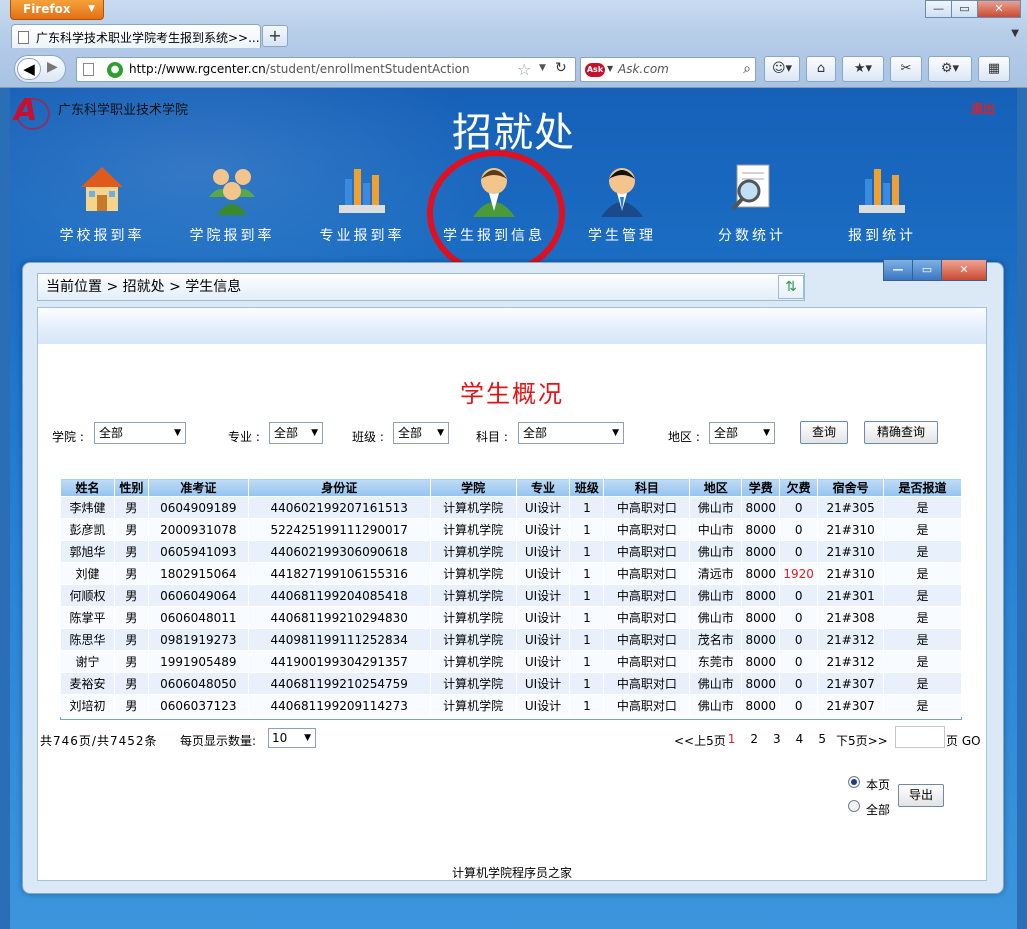  What do you see at coordinates (643, 69) in the screenshot?
I see `search-input: Ask.com` at bounding box center [643, 69].